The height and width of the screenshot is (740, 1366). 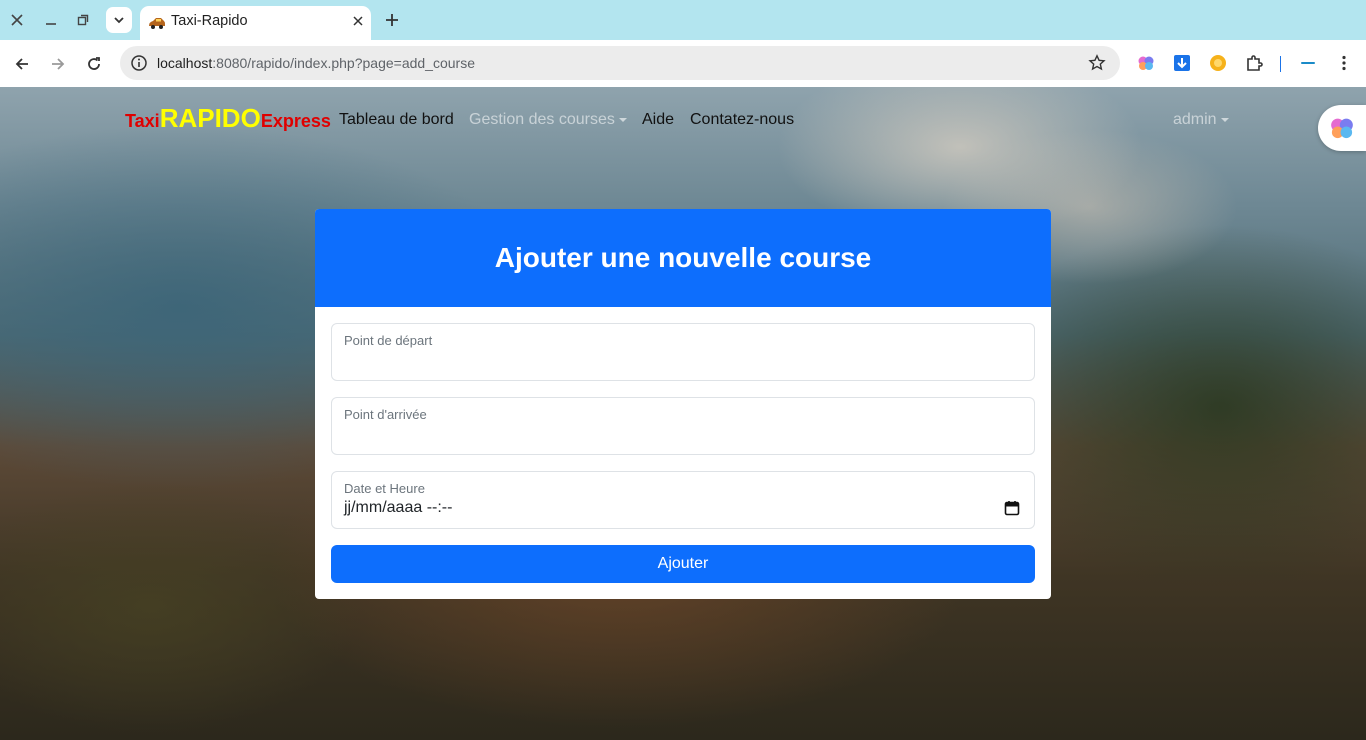 I want to click on departure-label: Point de départ, so click(x=388, y=340).